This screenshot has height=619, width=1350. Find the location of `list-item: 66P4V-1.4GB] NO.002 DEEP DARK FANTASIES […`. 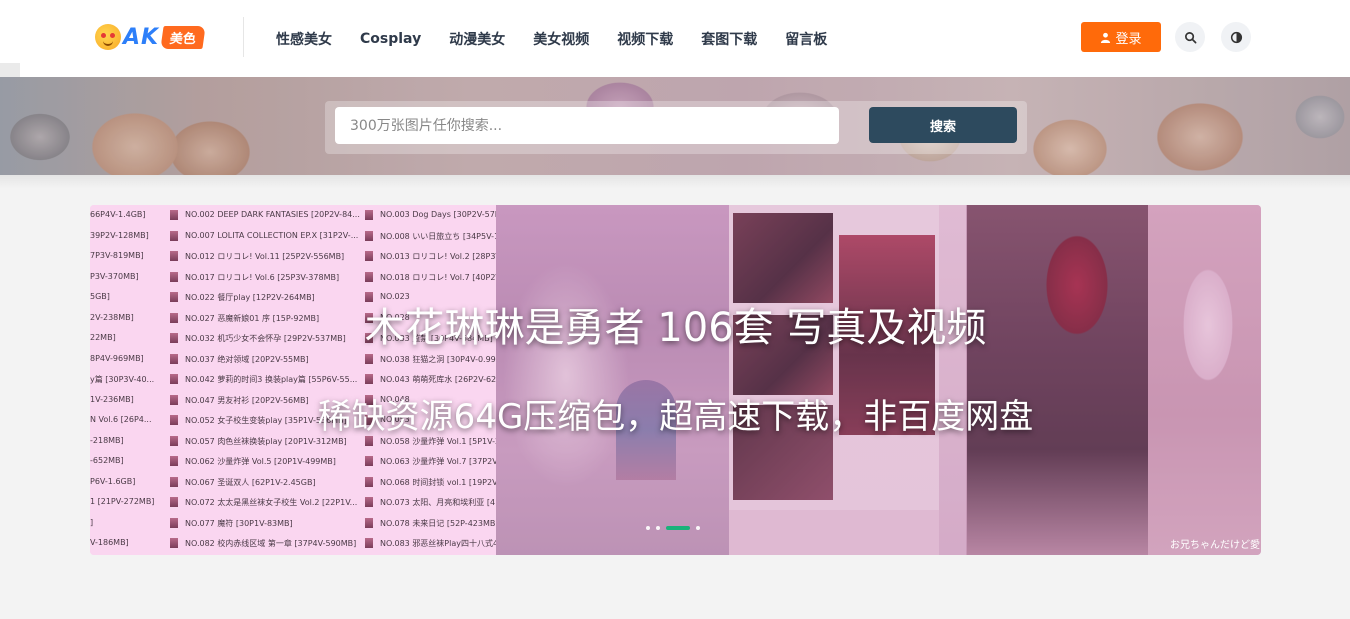

list-item: 66P4V-1.4GB] NO.002 DEEP DARK FANTASIES [… is located at coordinates (293, 215).